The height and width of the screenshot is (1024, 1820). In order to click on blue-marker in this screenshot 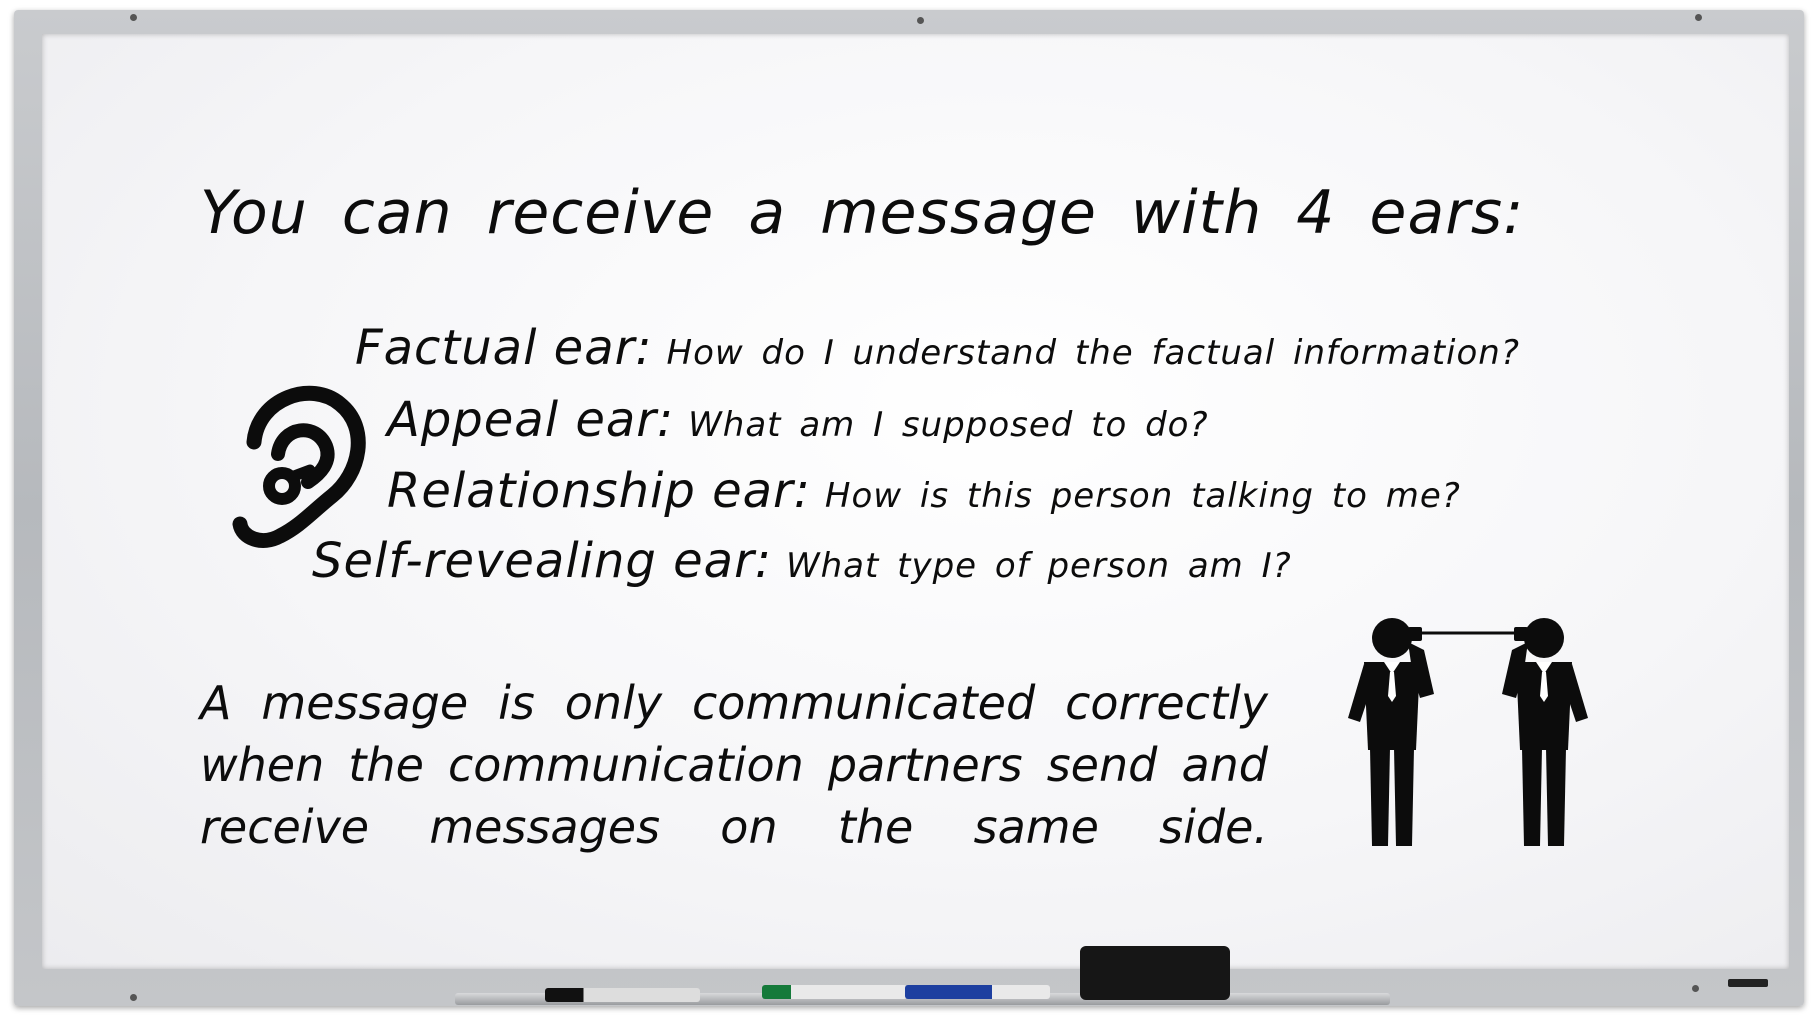, I will do `click(977, 992)`.